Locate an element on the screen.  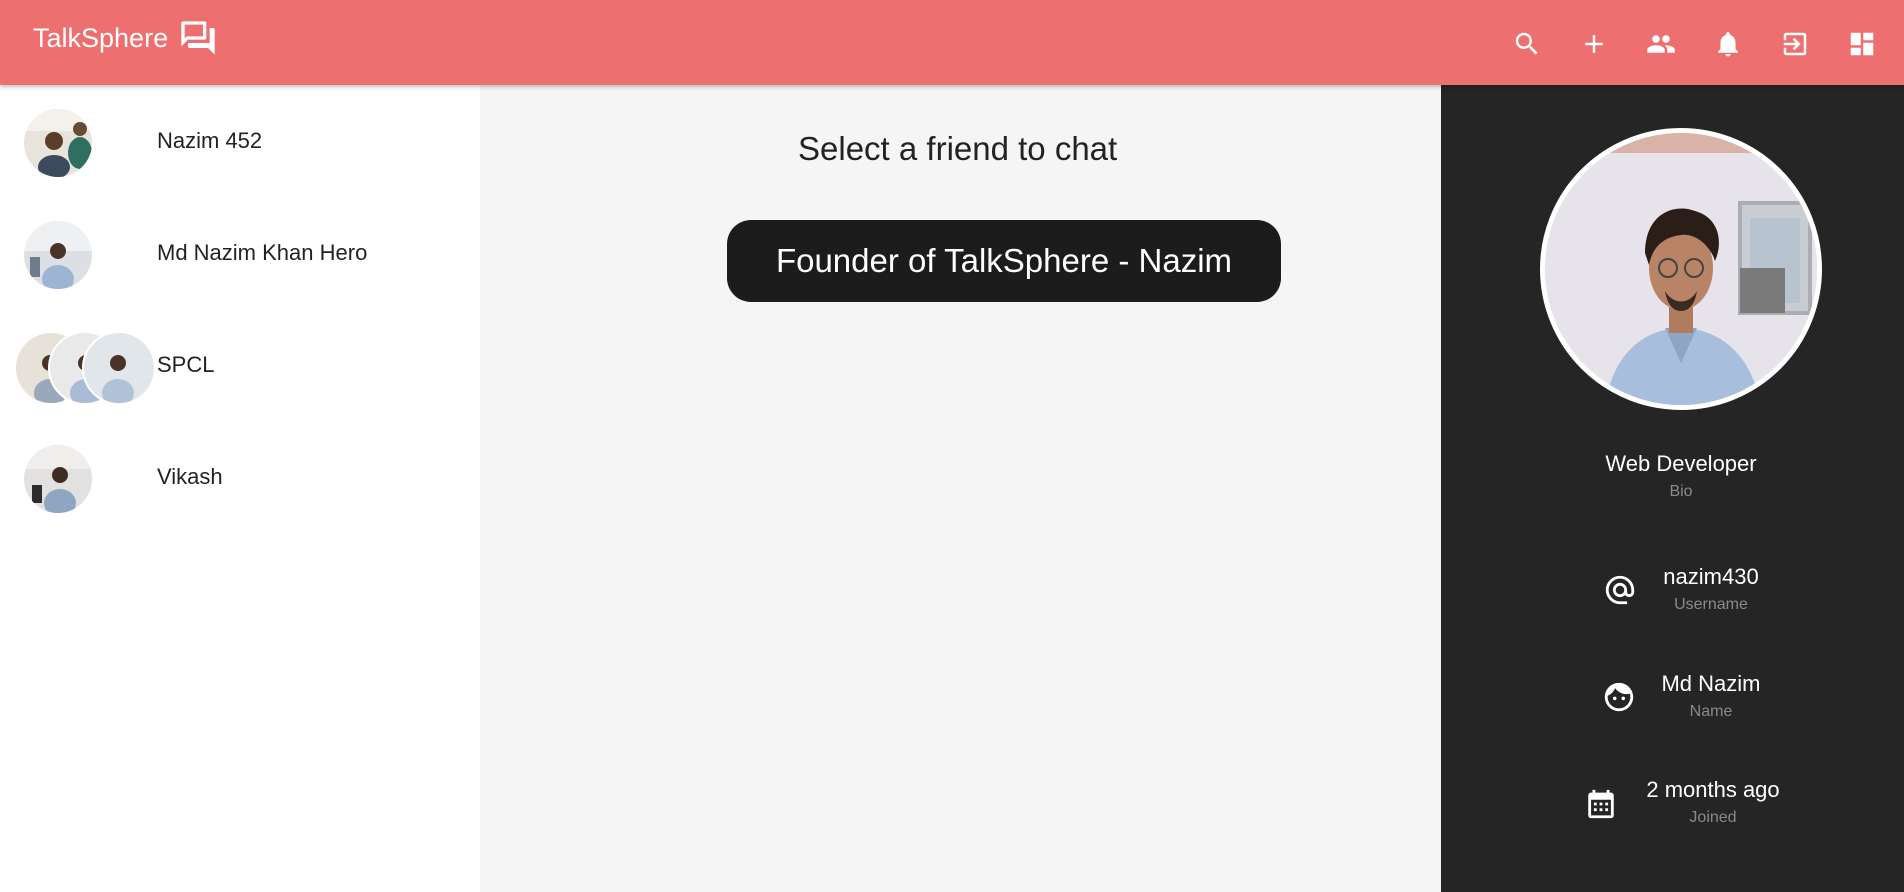
bio-section: Web Developer Bio is located at coordinates (1681, 476).